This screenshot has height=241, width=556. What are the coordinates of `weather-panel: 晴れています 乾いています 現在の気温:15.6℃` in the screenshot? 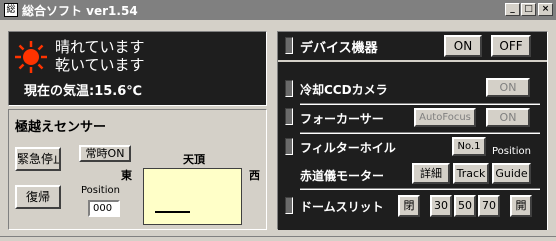 It's located at (137, 68).